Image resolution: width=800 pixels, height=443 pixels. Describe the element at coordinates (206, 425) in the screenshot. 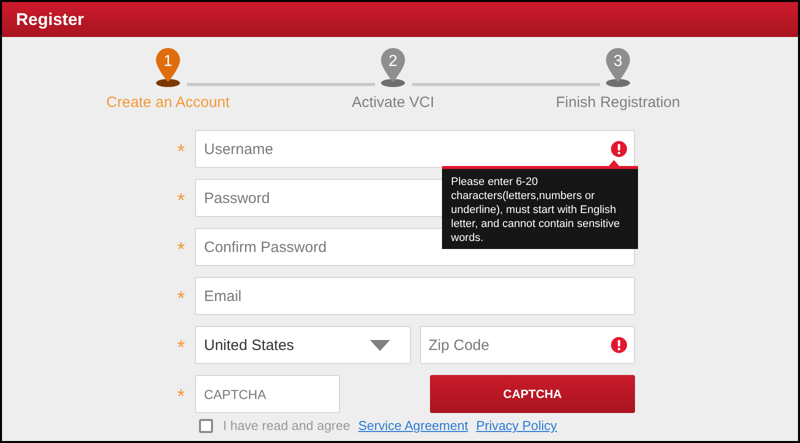

I see `checkbox` at that location.